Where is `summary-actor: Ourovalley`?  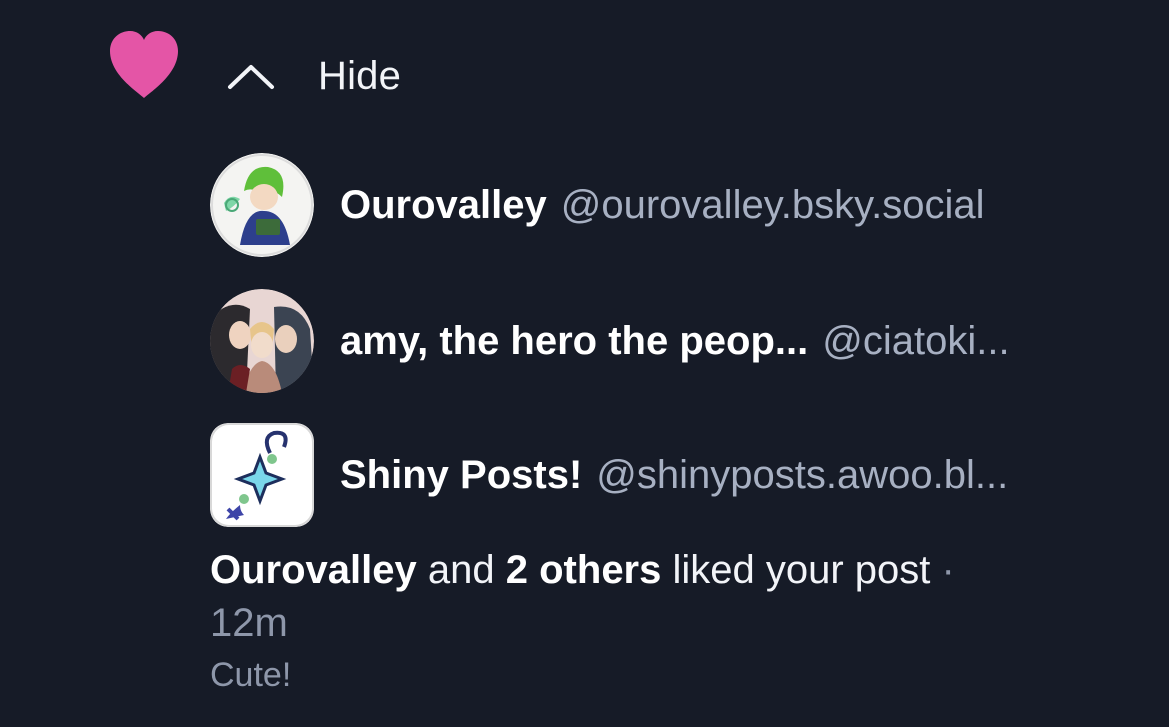
summary-actor: Ourovalley is located at coordinates (313, 570).